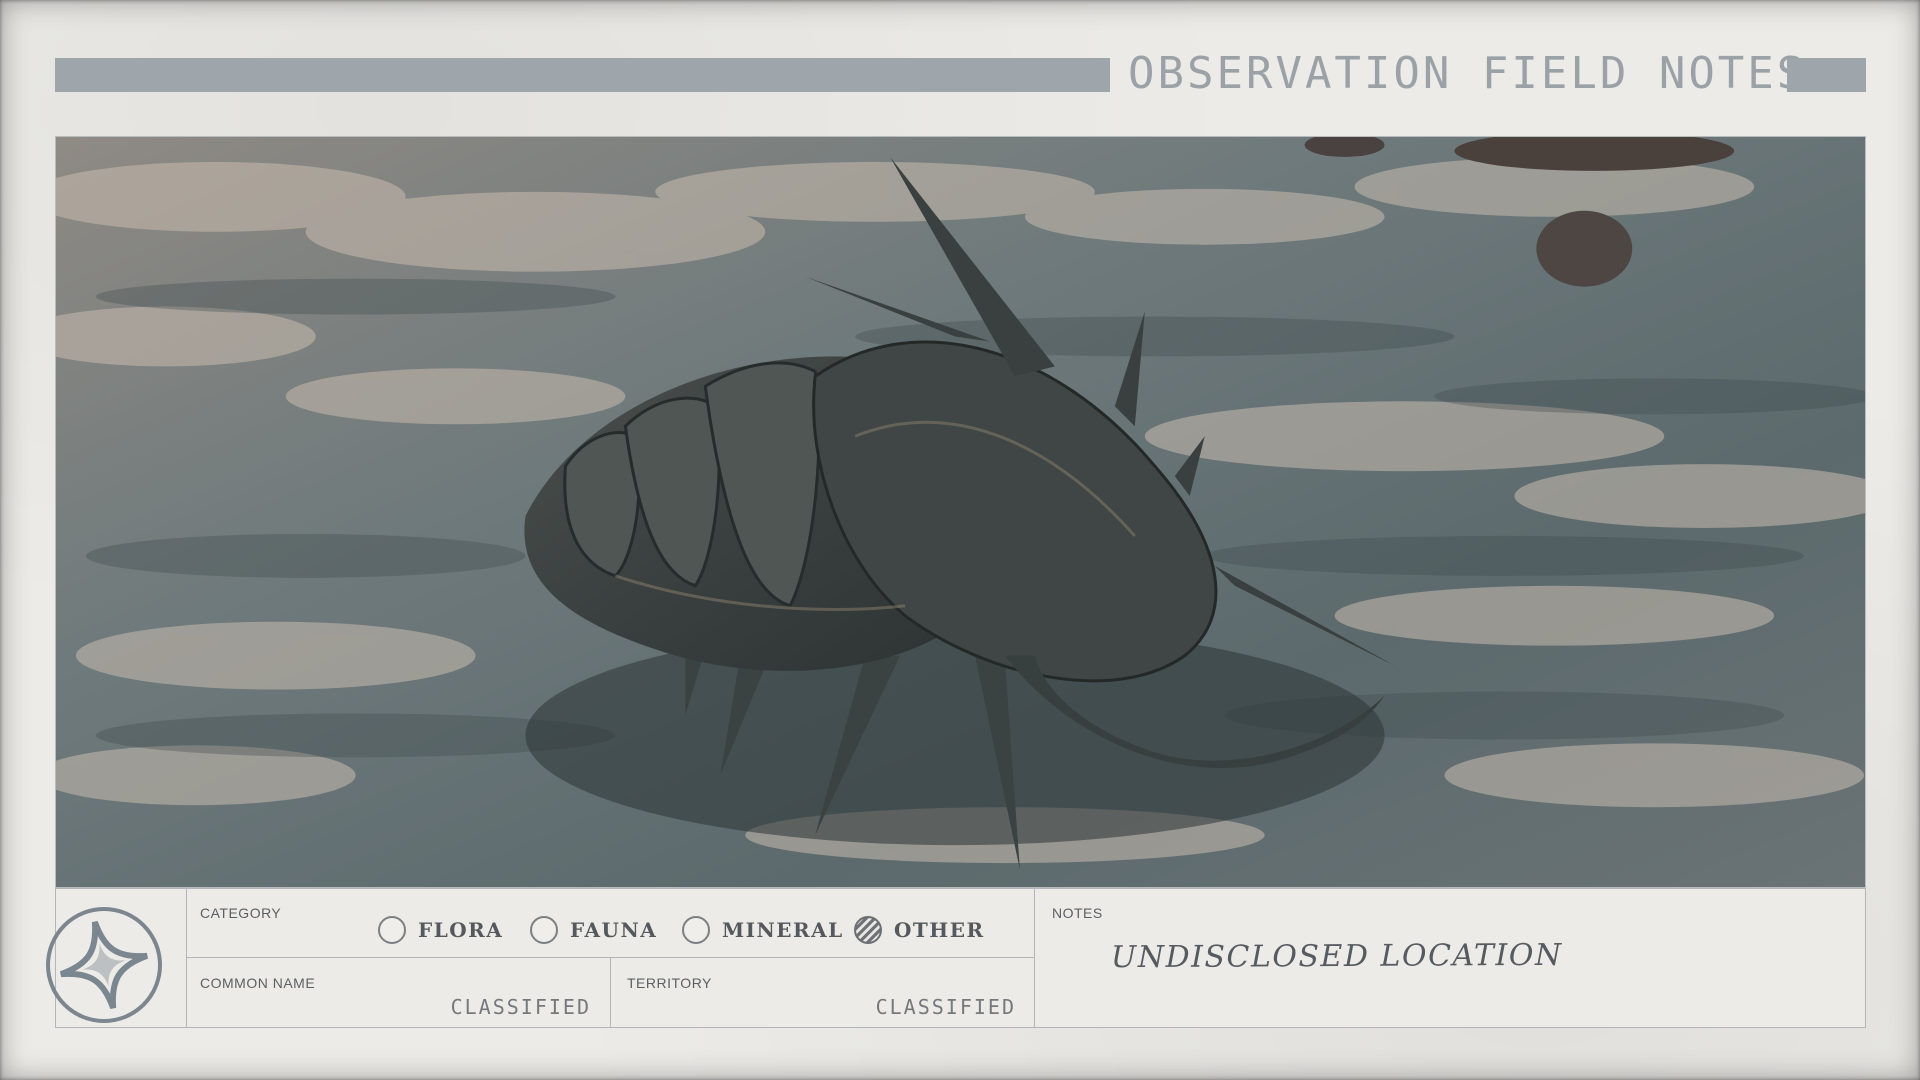 The image size is (1920, 1080). What do you see at coordinates (1467, 73) in the screenshot?
I see `page-title: OBSERVATION FIELD NOTES` at bounding box center [1467, 73].